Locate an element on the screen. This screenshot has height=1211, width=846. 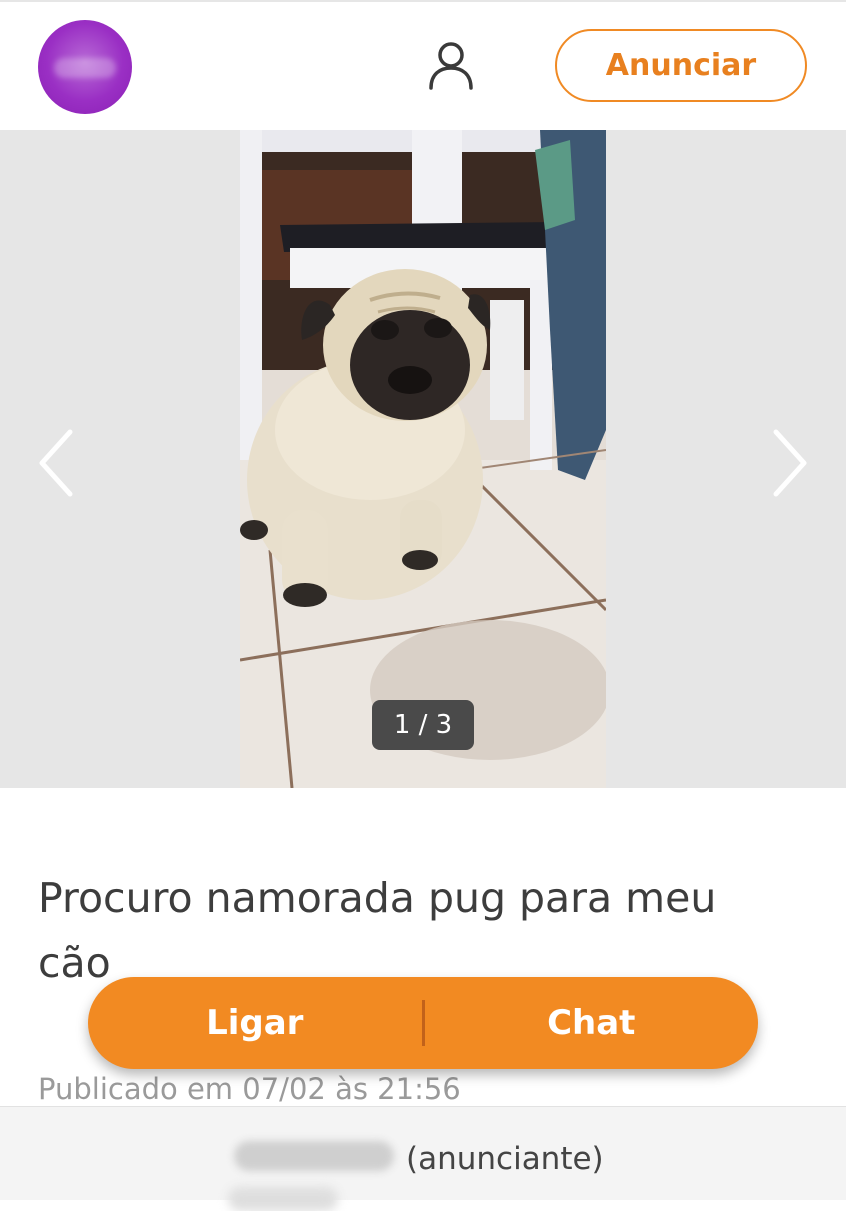
logo-highlight is located at coordinates (85, 68).